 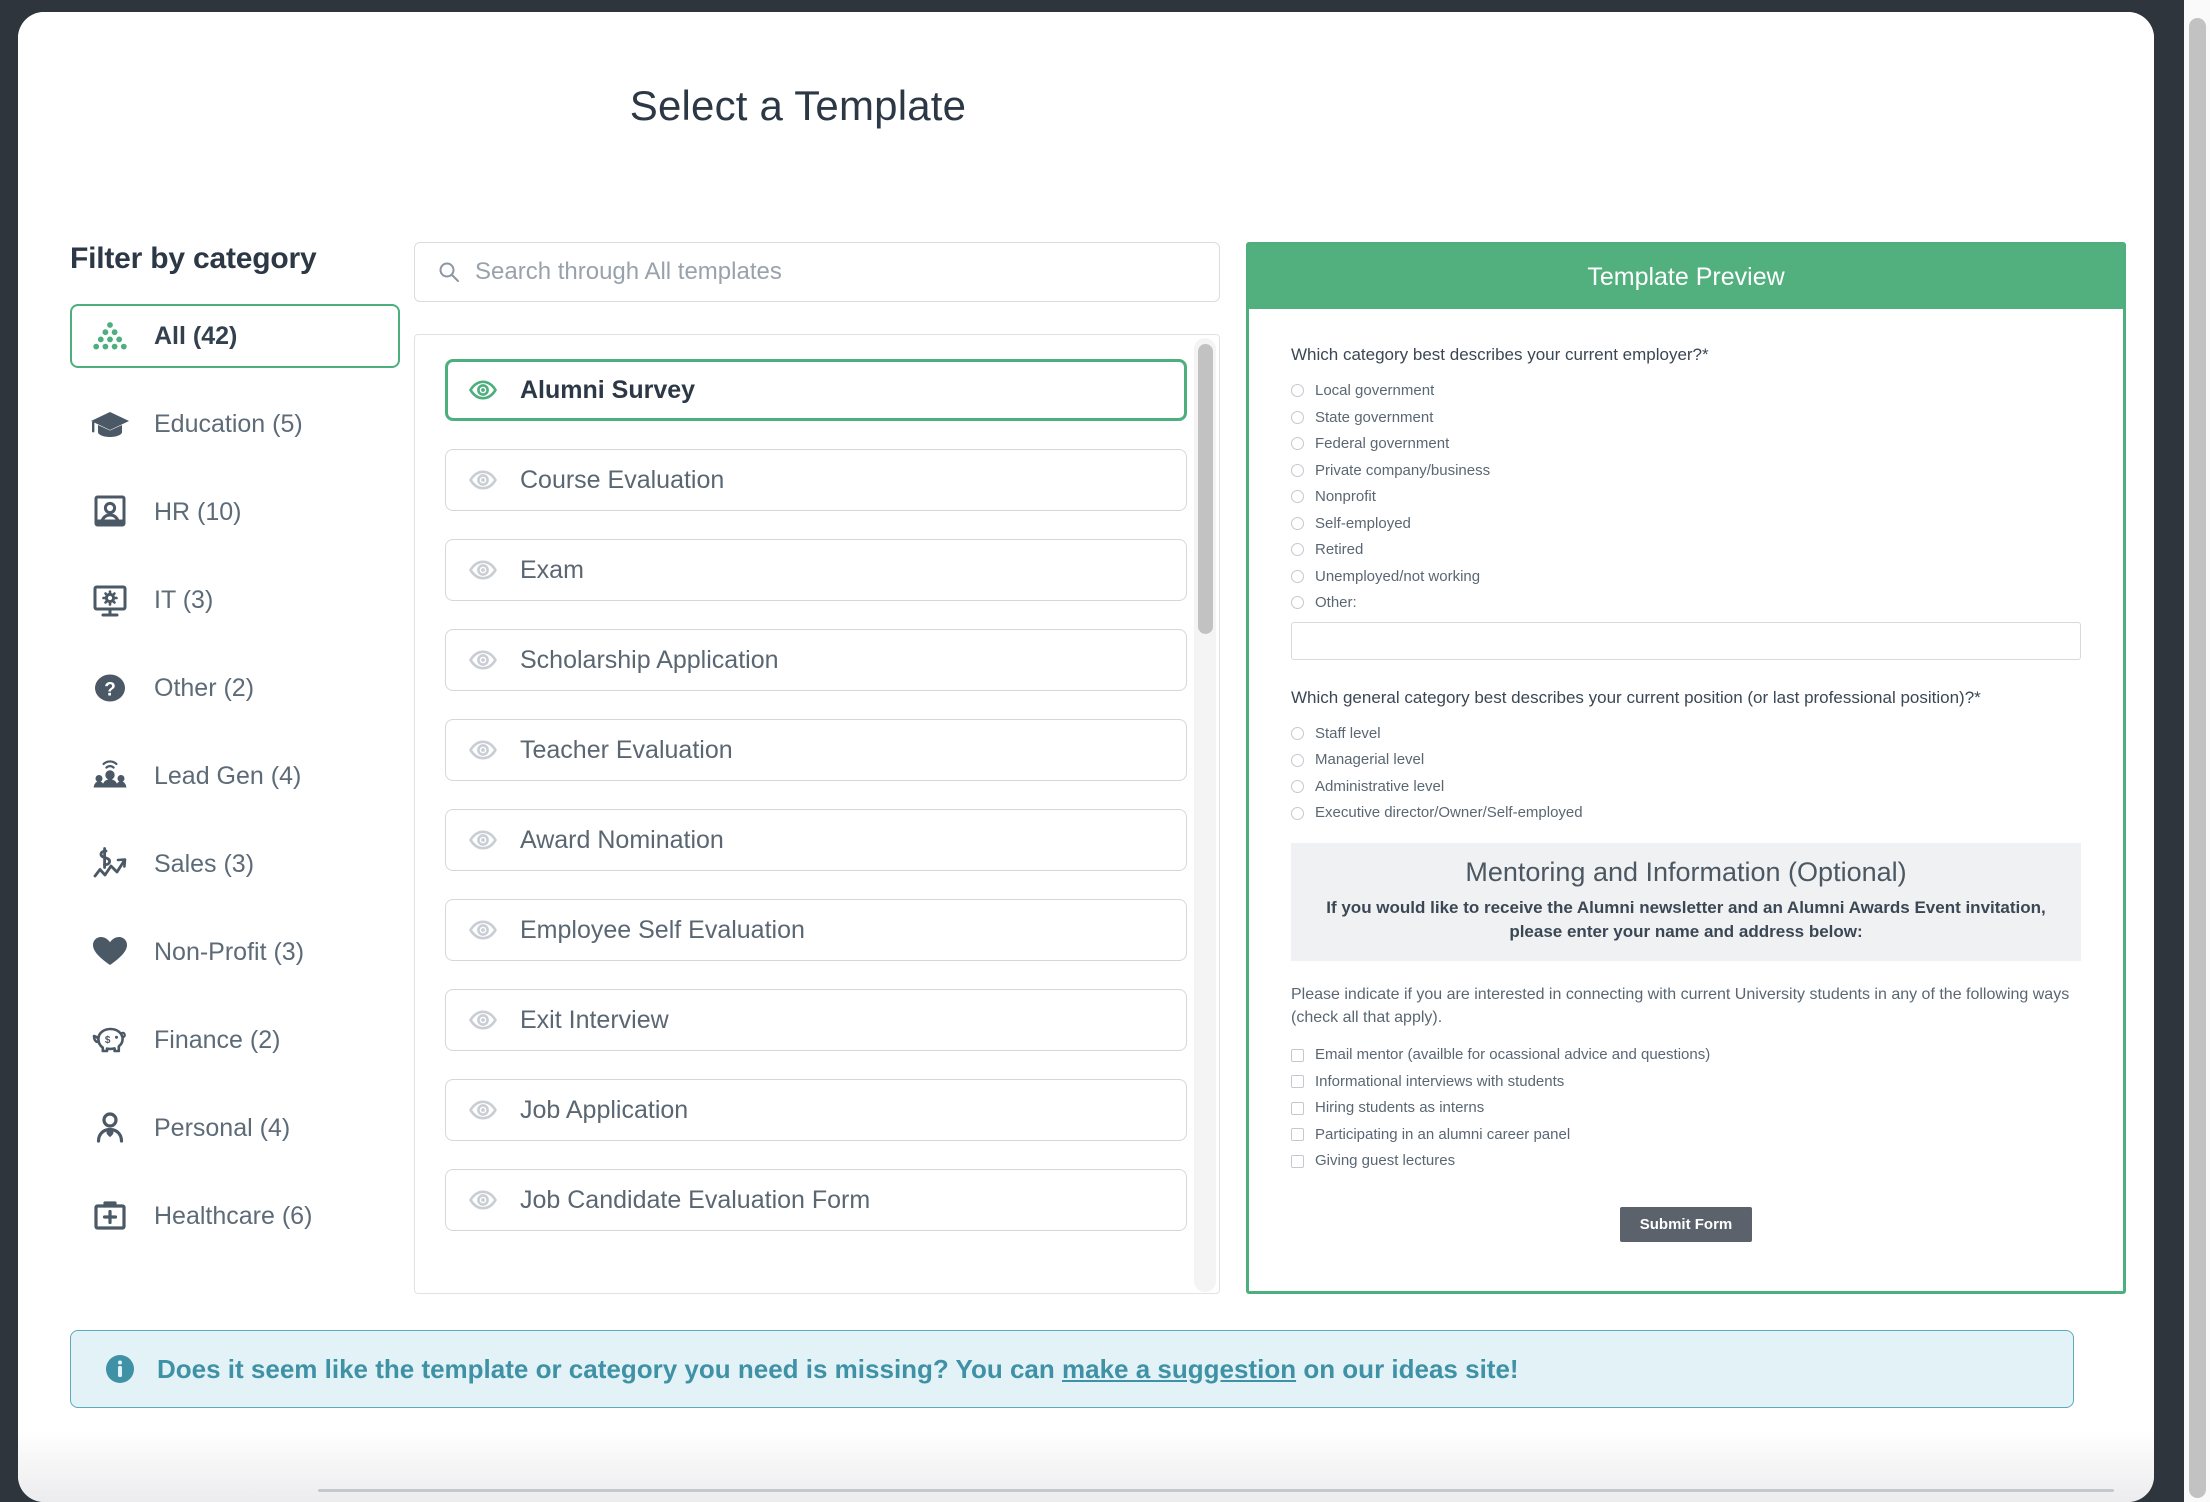 I want to click on template-list-item: Exit Interview, so click(x=816, y=1020).